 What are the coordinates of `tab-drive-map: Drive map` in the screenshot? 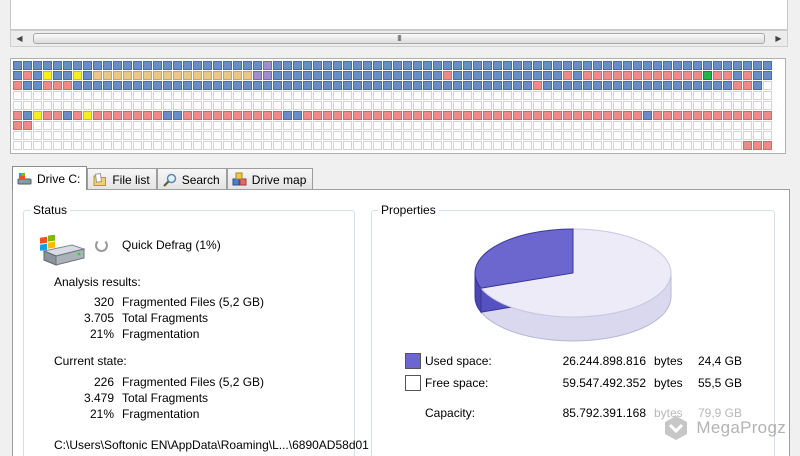 It's located at (270, 179).